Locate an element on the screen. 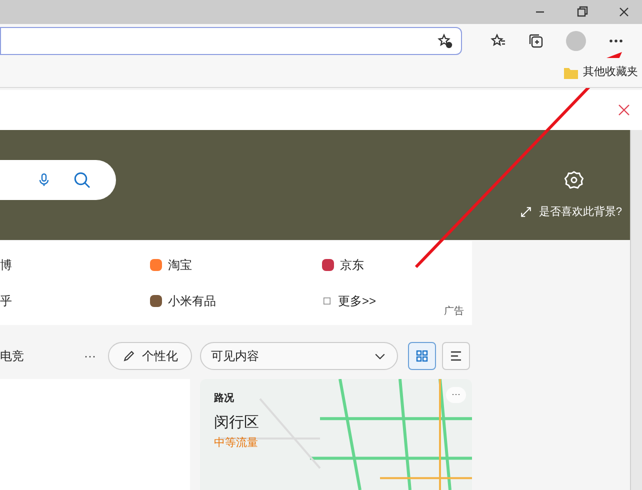 This screenshot has width=642, height=490. district-name: 闵行区 is located at coordinates (237, 423).